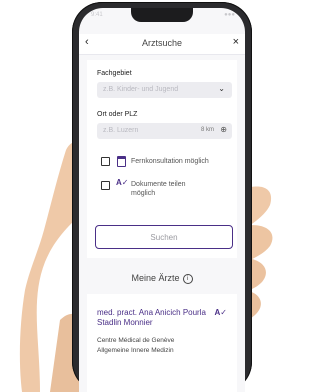 The height and width of the screenshot is (392, 320). I want to click on specialty-select: z.B. Kinder- und Jugend ⌄, so click(164, 90).